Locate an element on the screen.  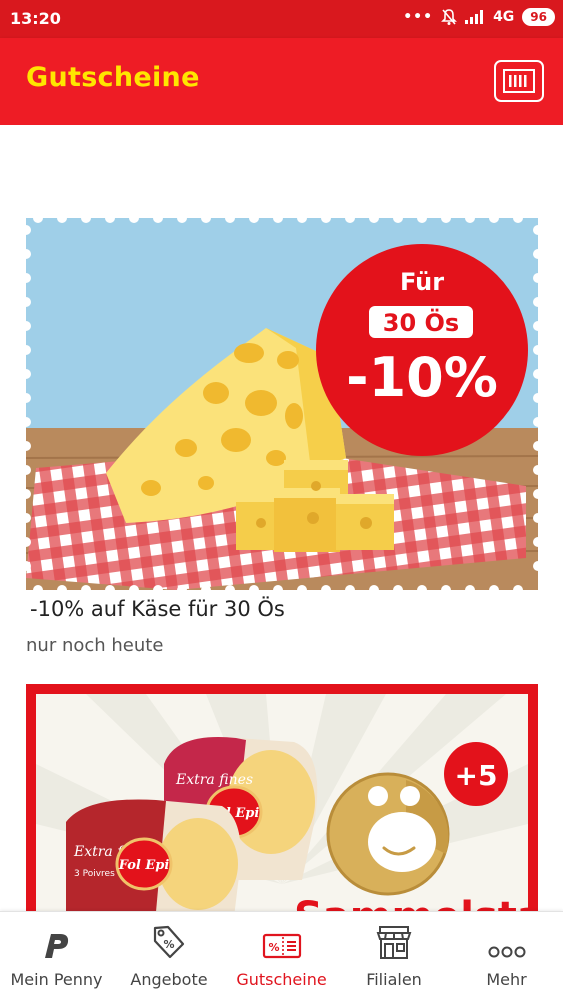
status-time: 13:20 is located at coordinates (35, 18).